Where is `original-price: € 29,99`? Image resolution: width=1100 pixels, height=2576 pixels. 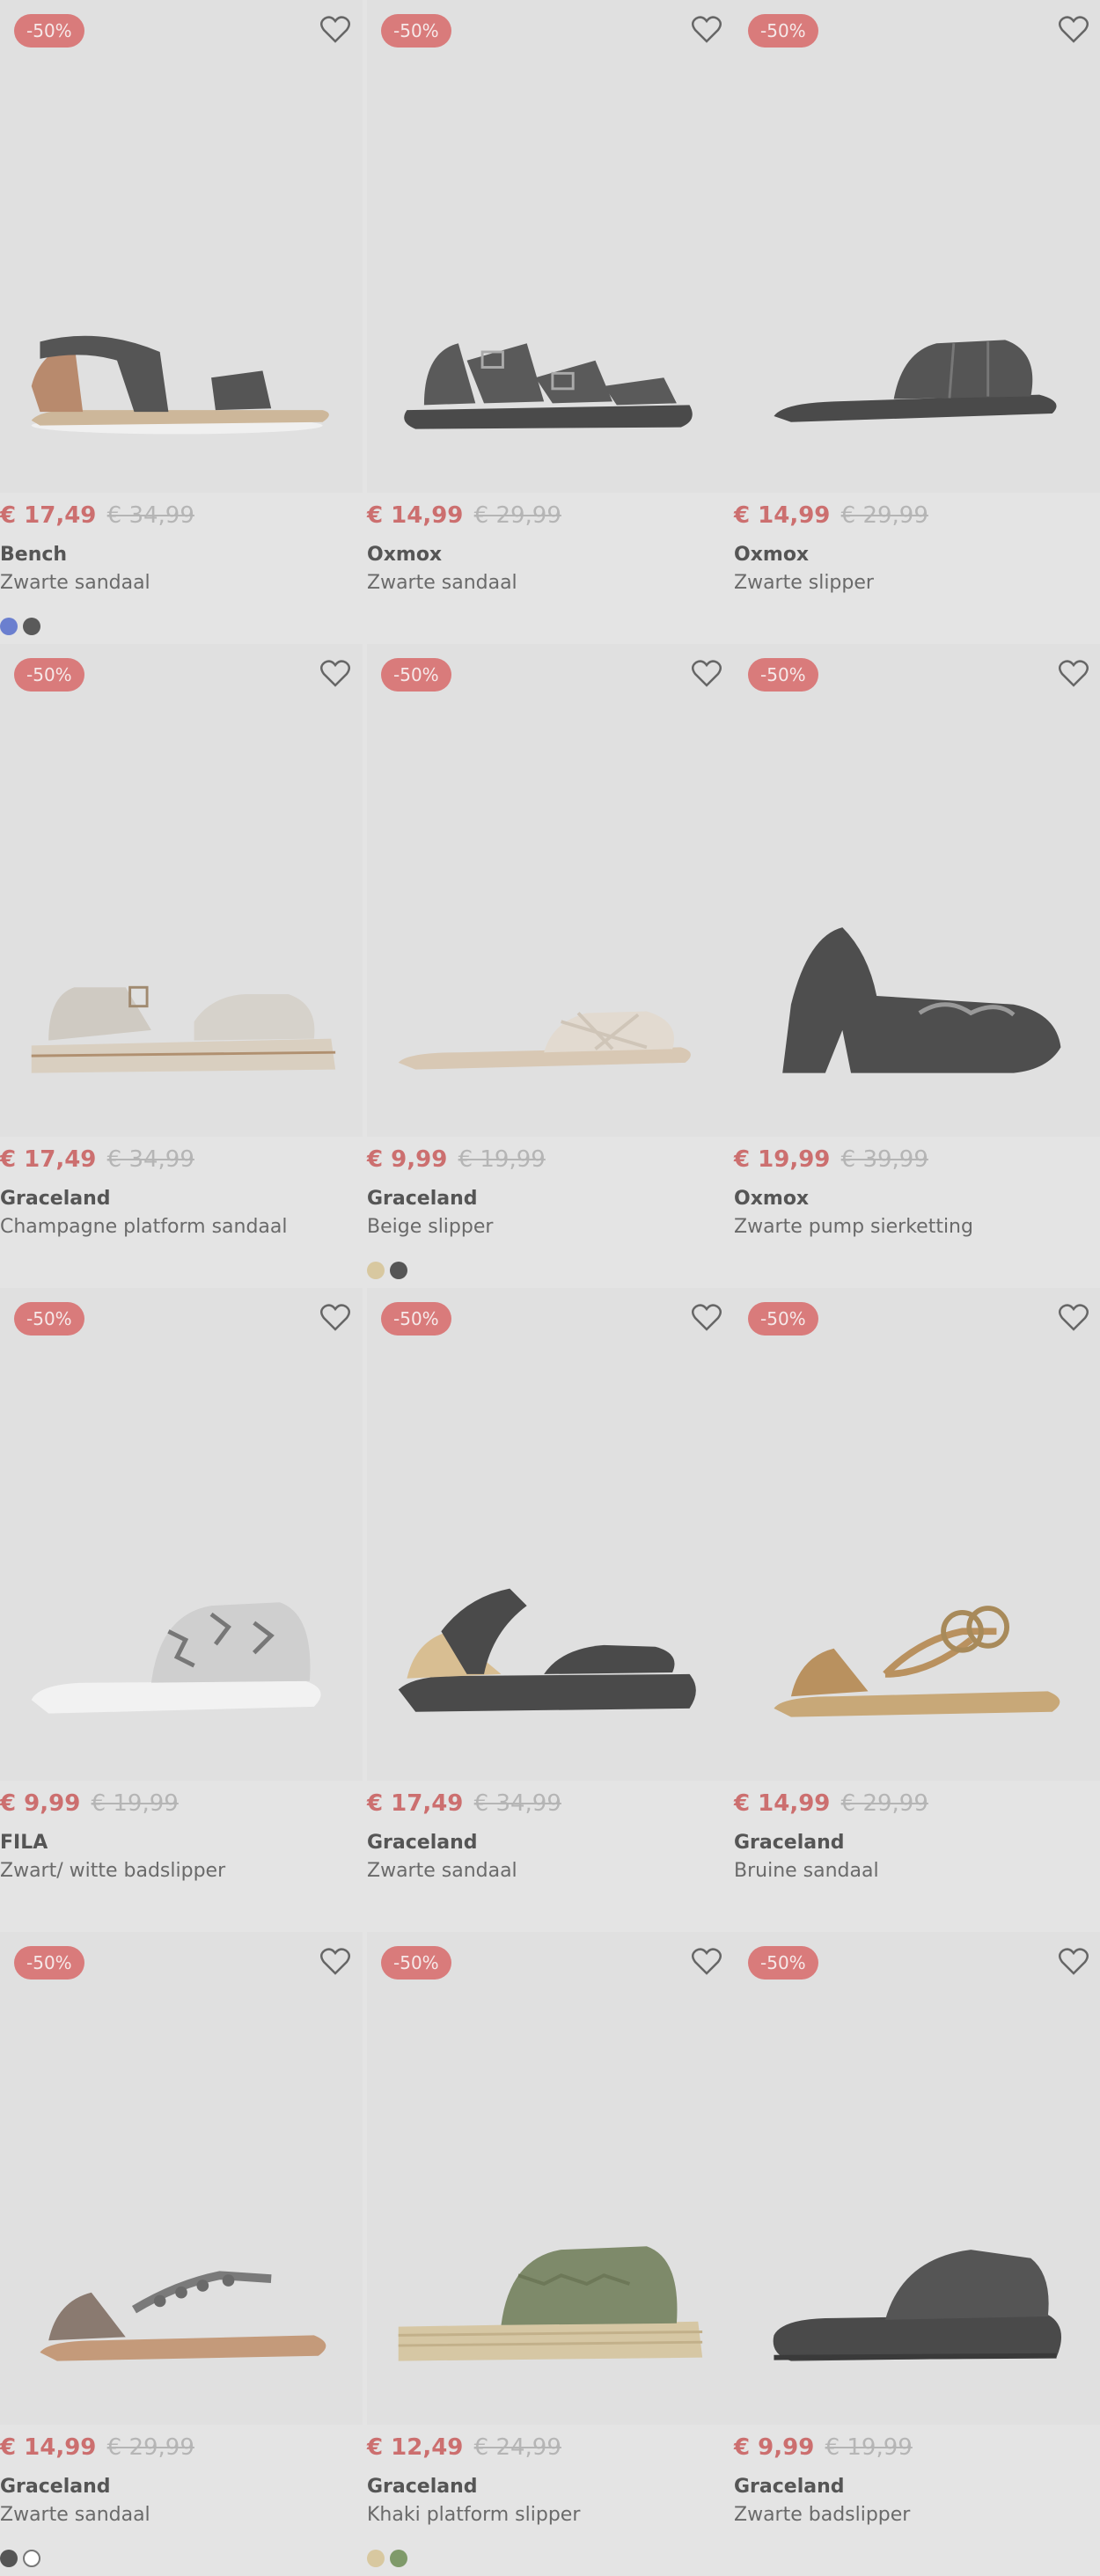
original-price: € 29,99 is located at coordinates (884, 515).